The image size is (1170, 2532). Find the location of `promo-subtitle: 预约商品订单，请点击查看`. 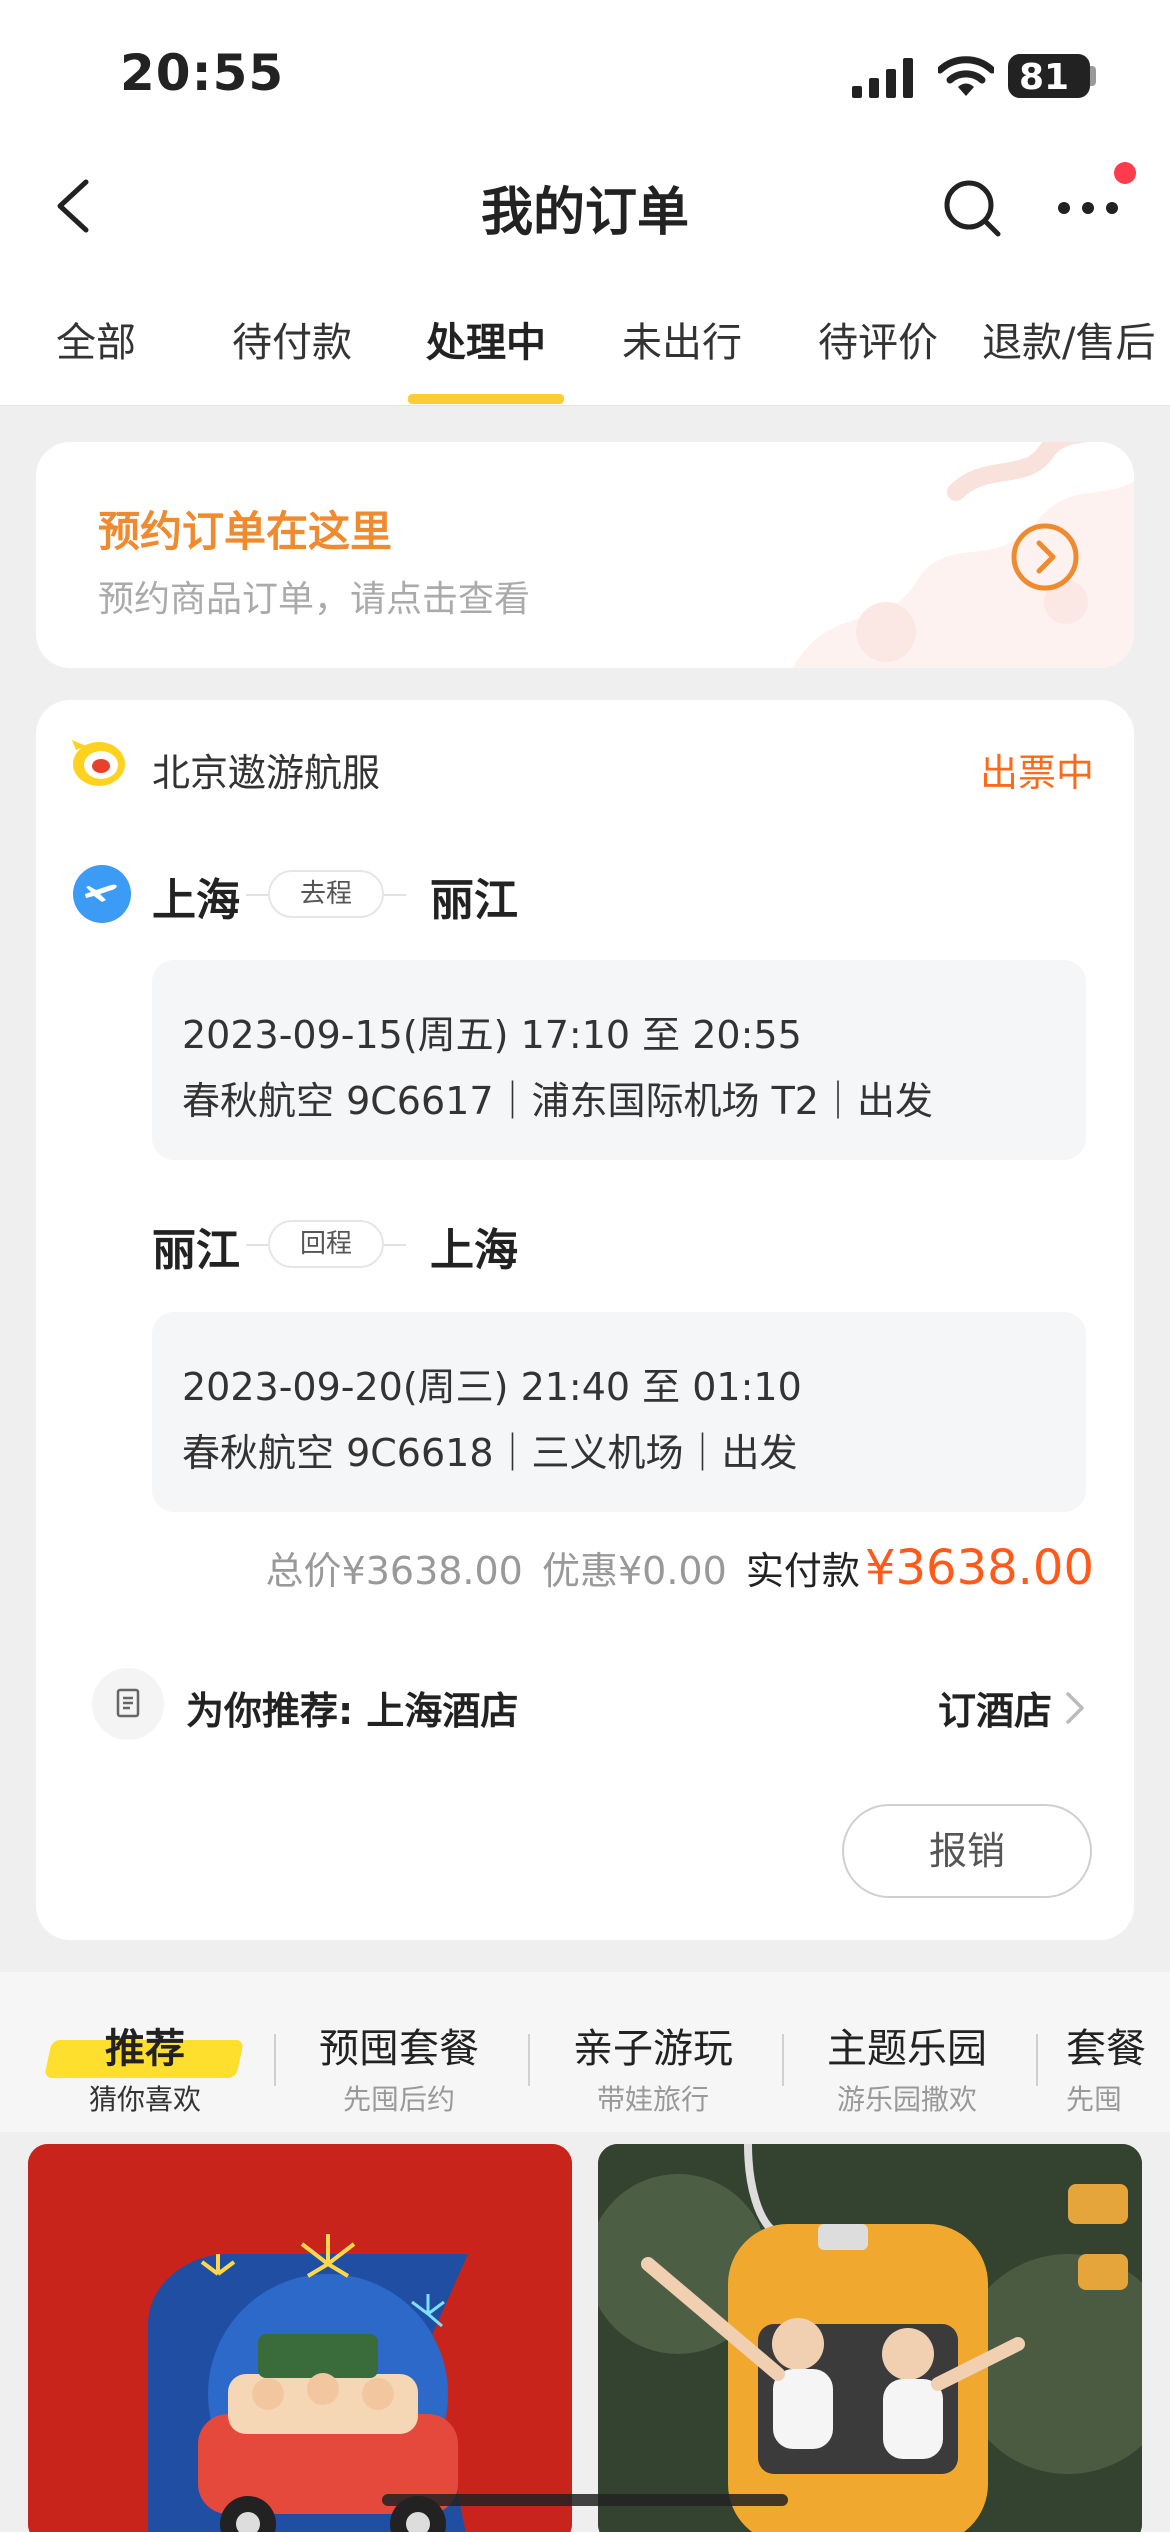

promo-subtitle: 预约商品订单，请点击查看 is located at coordinates (314, 599).